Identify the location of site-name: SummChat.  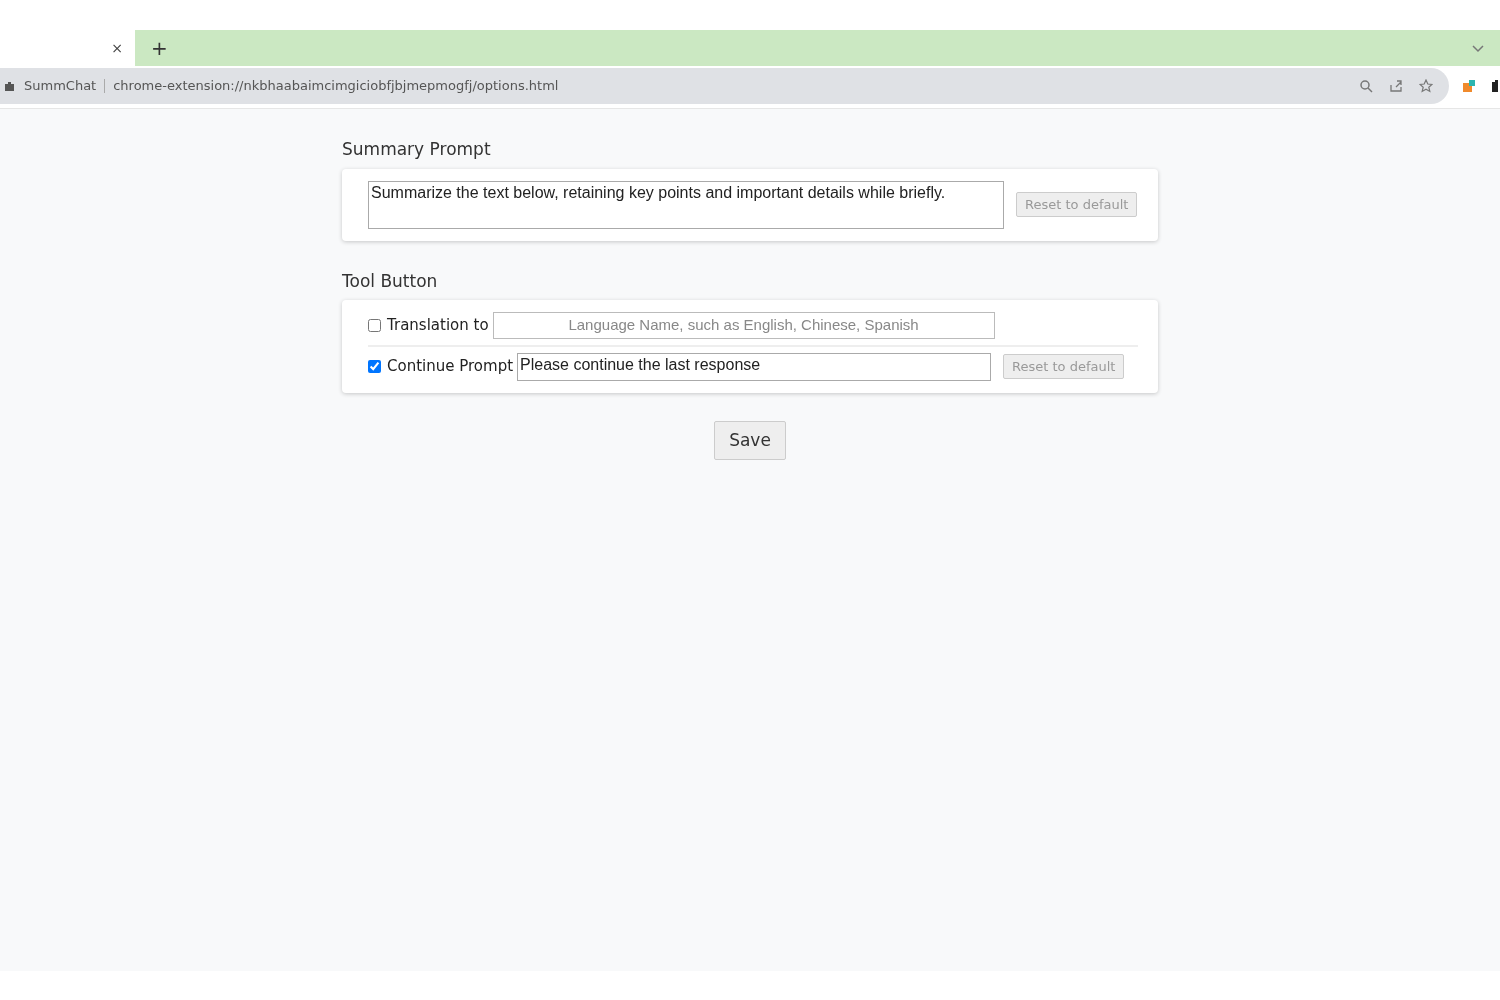
(60, 86).